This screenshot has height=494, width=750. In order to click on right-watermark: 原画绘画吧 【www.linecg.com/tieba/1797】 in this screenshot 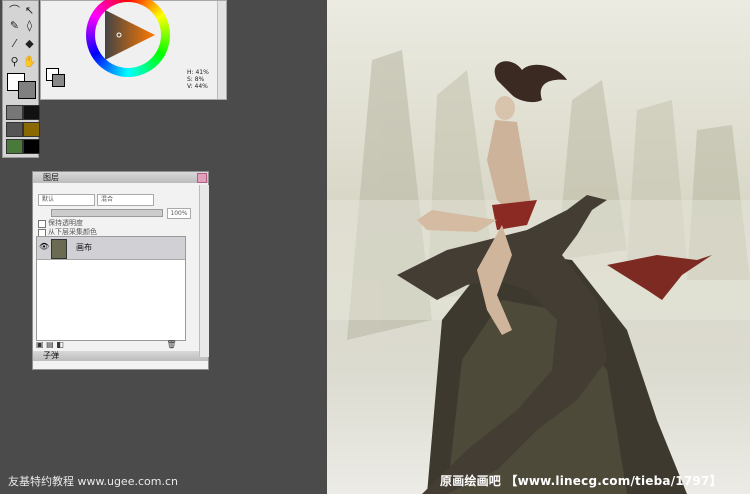, I will do `click(581, 481)`.